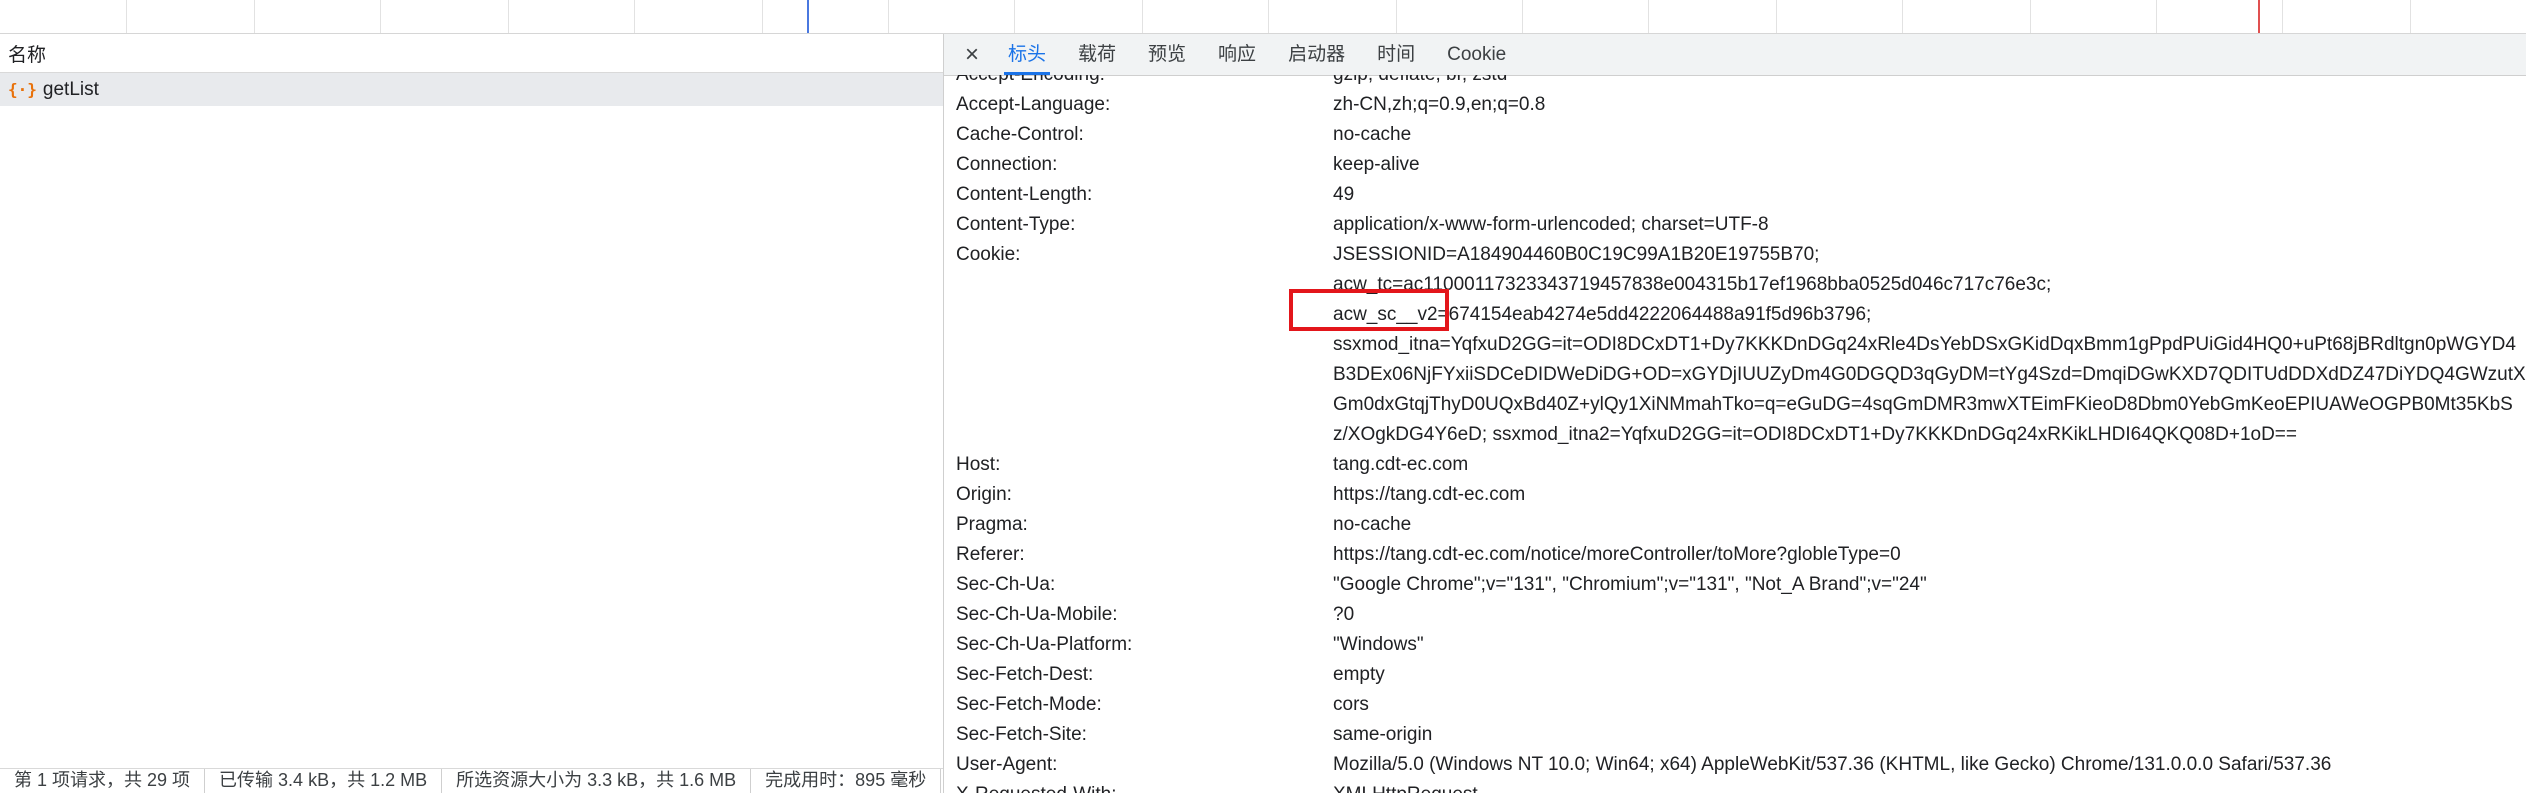 The height and width of the screenshot is (793, 2526). I want to click on detail-tabbar: × 标头 载荷 预览 响应 启动器 时间 Cookie, so click(1735, 55).